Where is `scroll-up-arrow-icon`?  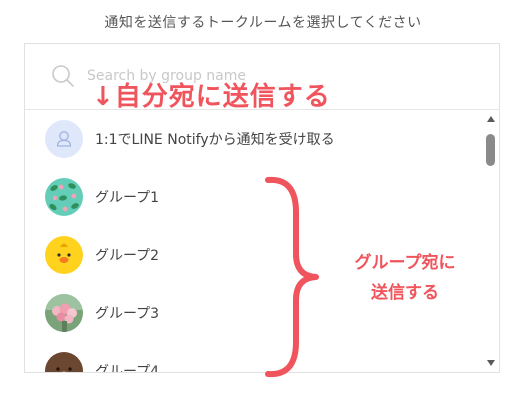
scroll-up-arrow-icon is located at coordinates (491, 119).